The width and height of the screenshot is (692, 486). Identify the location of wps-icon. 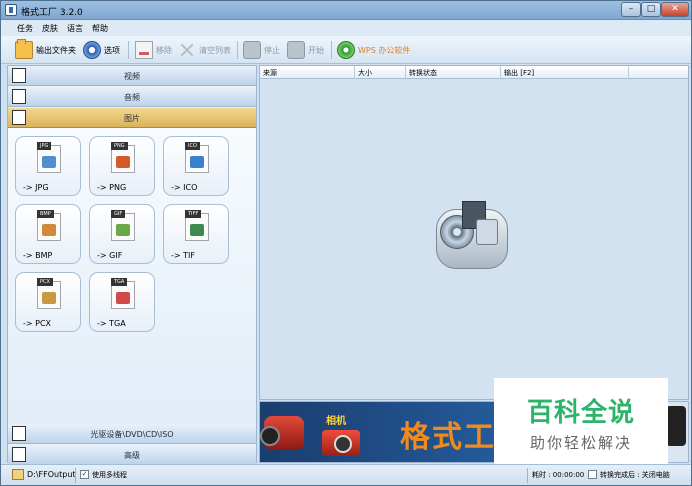
(346, 50).